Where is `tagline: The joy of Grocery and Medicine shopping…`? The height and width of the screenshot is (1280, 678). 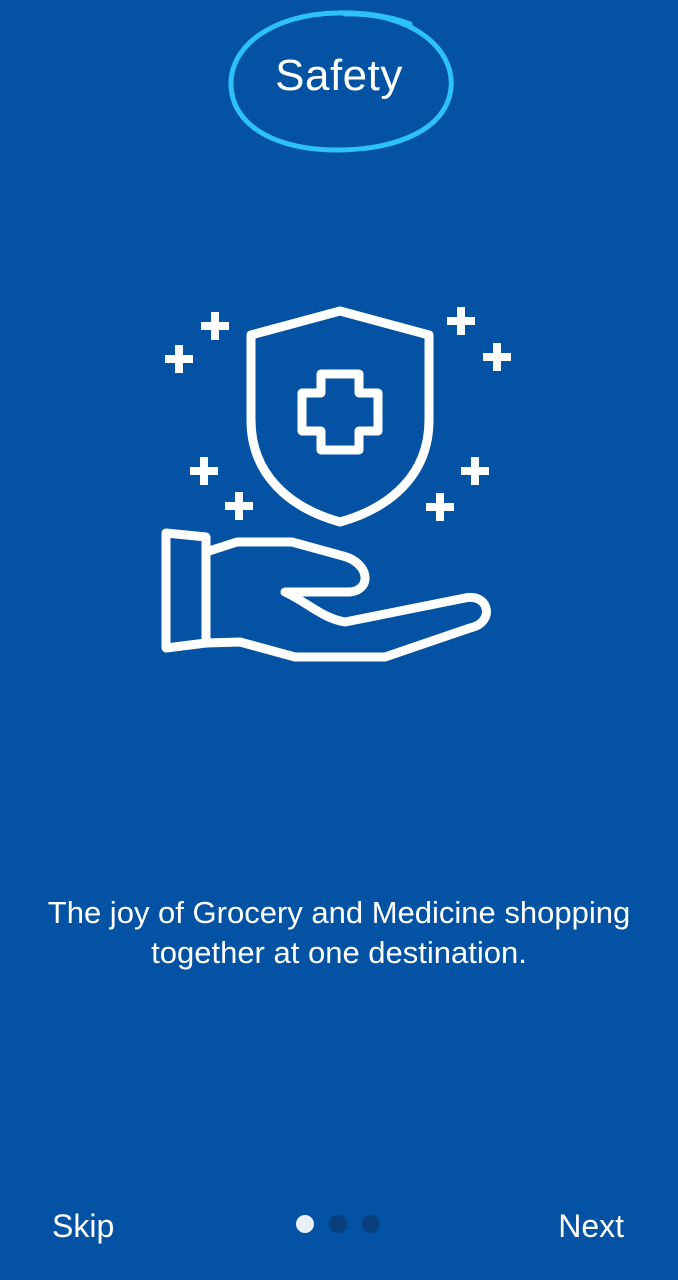 tagline: The joy of Grocery and Medicine shopping… is located at coordinates (339, 933).